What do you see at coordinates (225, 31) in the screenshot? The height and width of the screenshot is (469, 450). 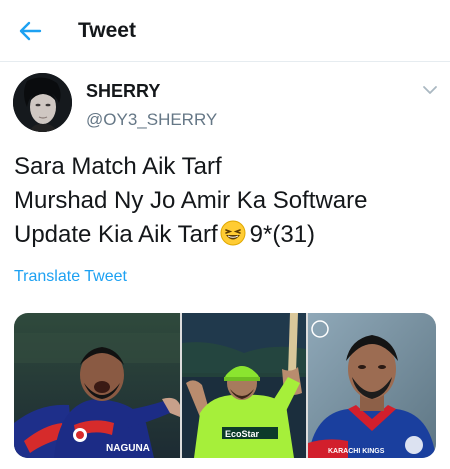 I see `top-bar: Tweet` at bounding box center [225, 31].